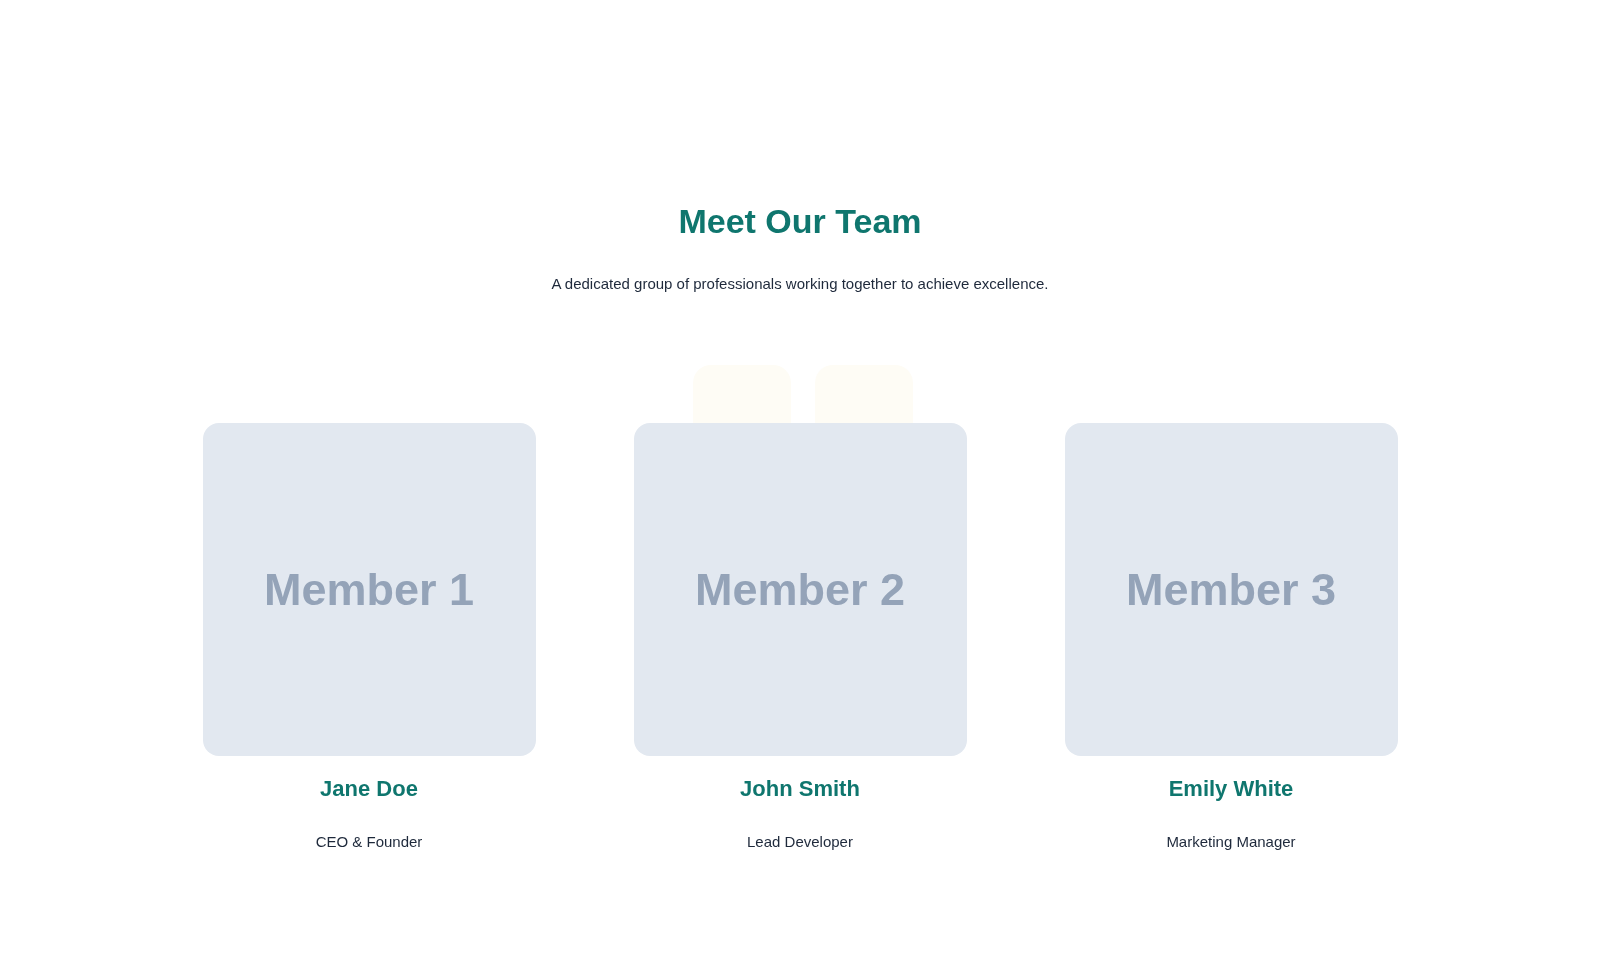 The height and width of the screenshot is (978, 1600). What do you see at coordinates (369, 789) in the screenshot?
I see `member-name: Jane Doe` at bounding box center [369, 789].